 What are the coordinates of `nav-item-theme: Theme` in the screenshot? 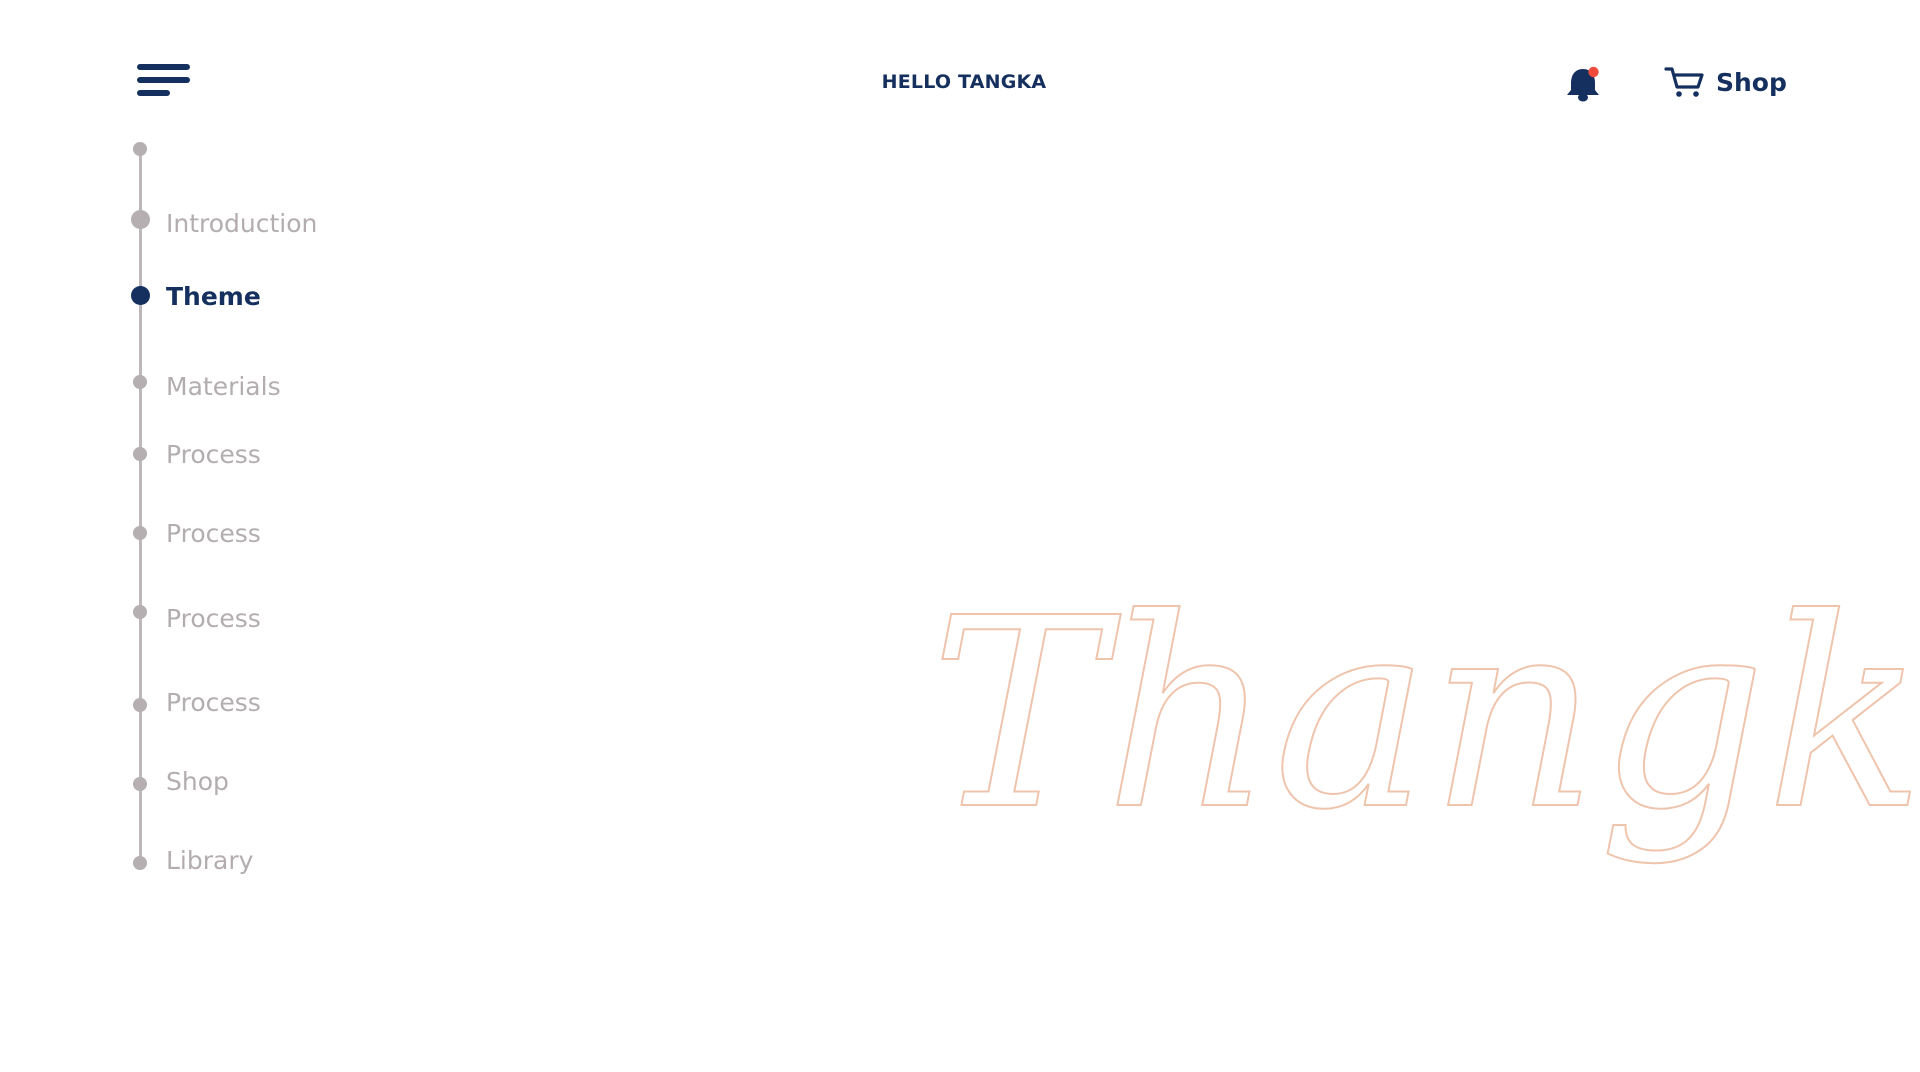 It's located at (210, 297).